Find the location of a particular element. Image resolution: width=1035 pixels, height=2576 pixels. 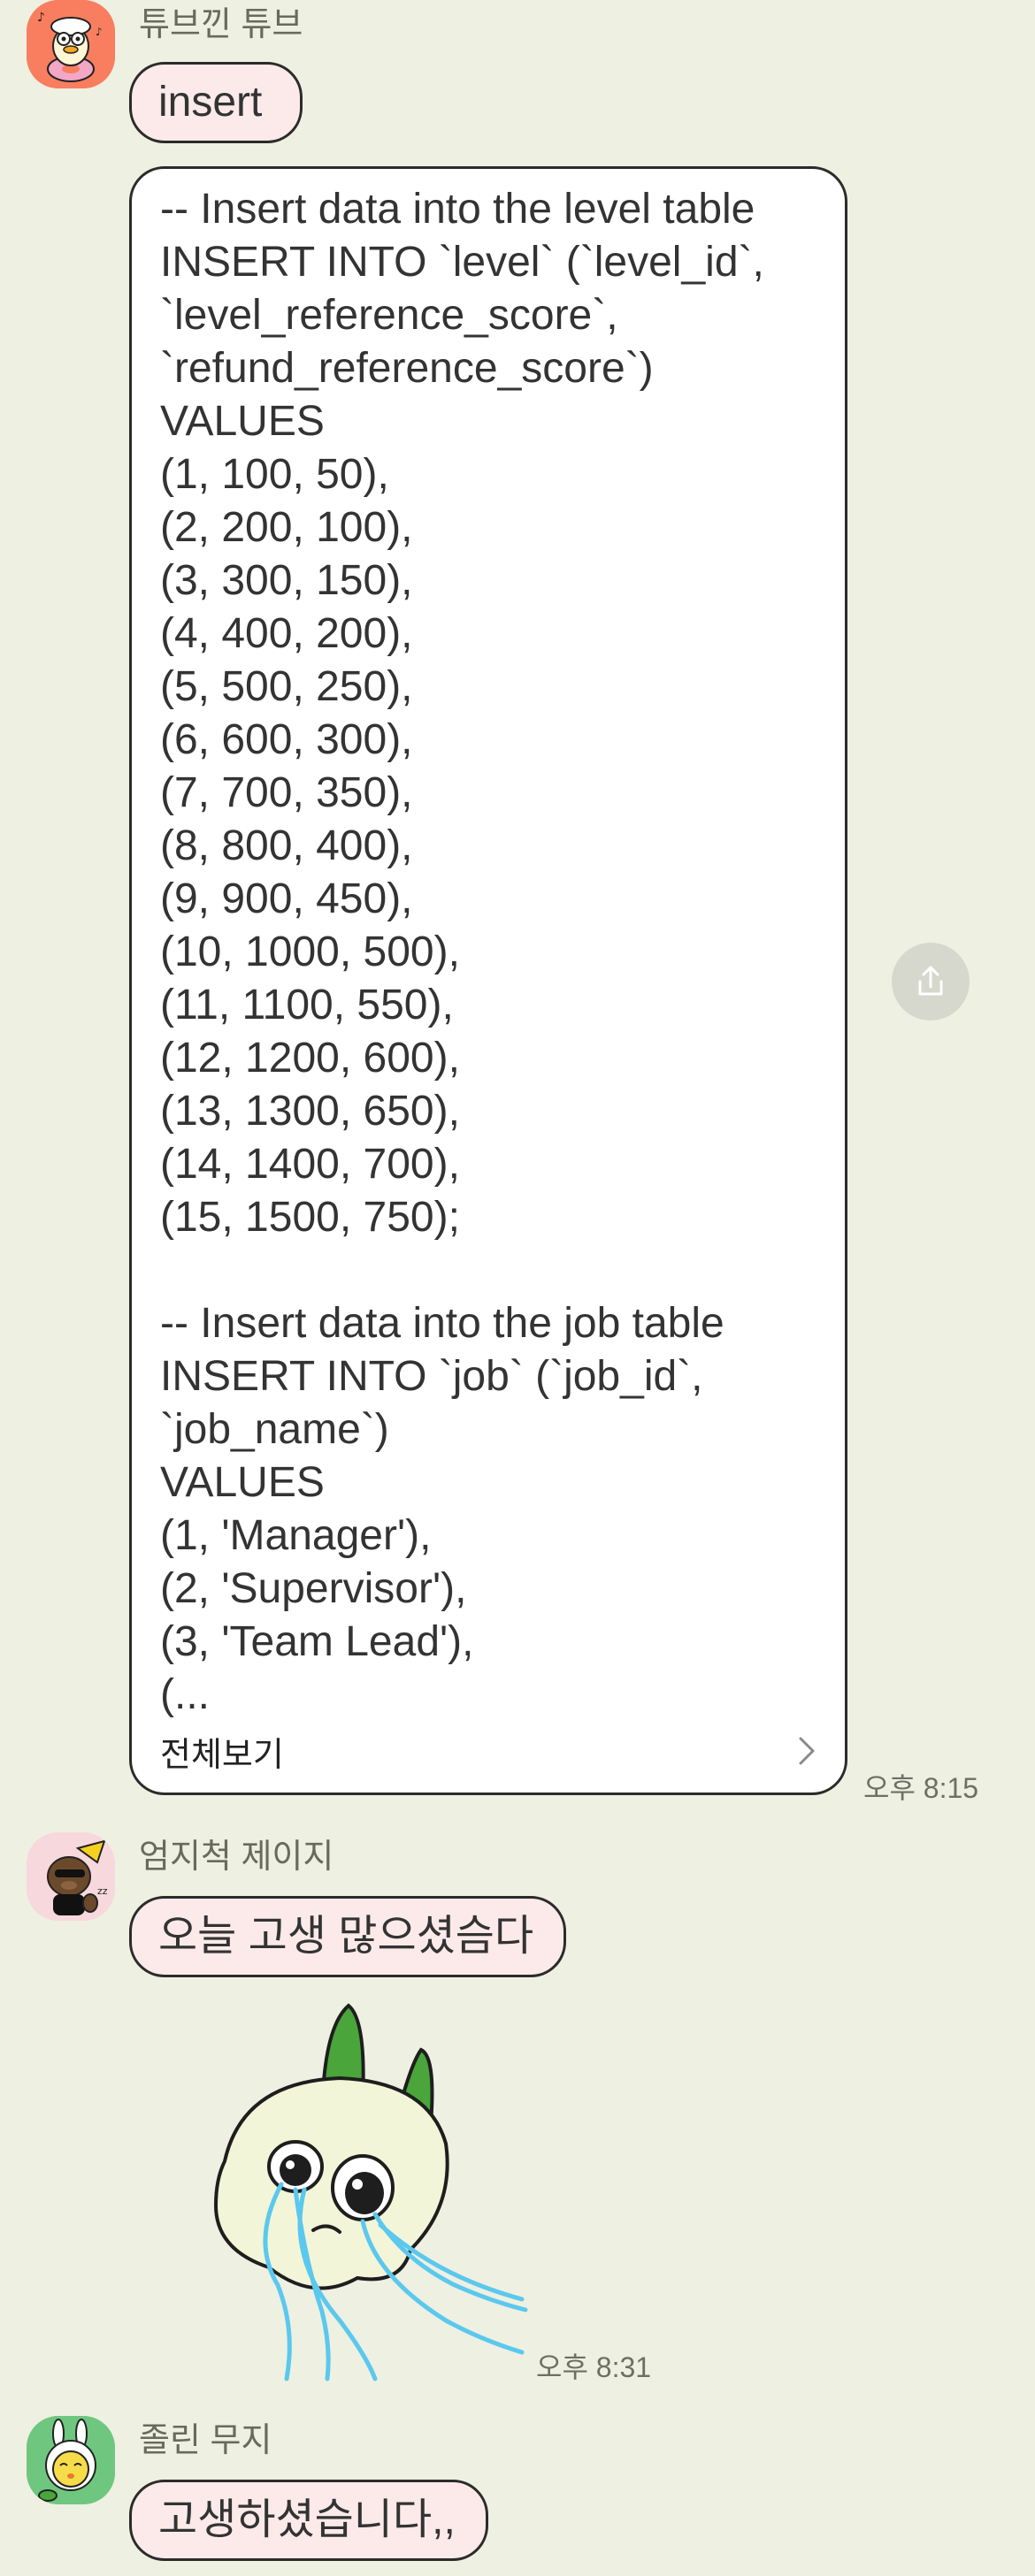

message-bubble: 고생하셨습니다,, is located at coordinates (308, 2520).